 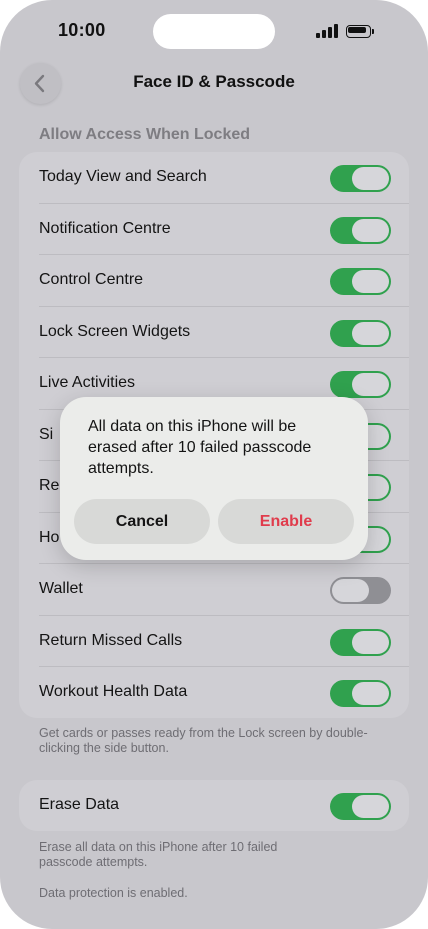 I want to click on setting-row: Return Missed Calls, so click(x=214, y=641).